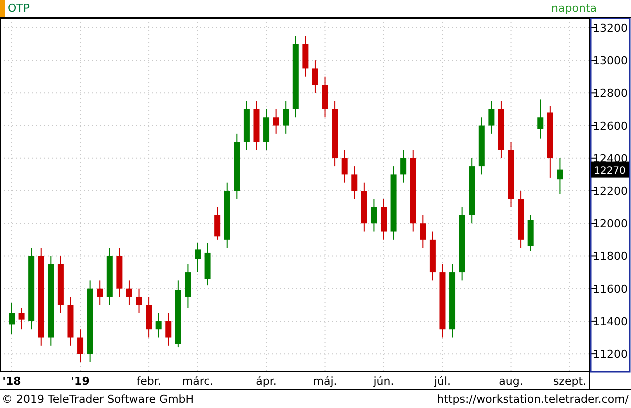 The height and width of the screenshot is (408, 631). What do you see at coordinates (149, 381) in the screenshot?
I see `axis-label: febr.` at bounding box center [149, 381].